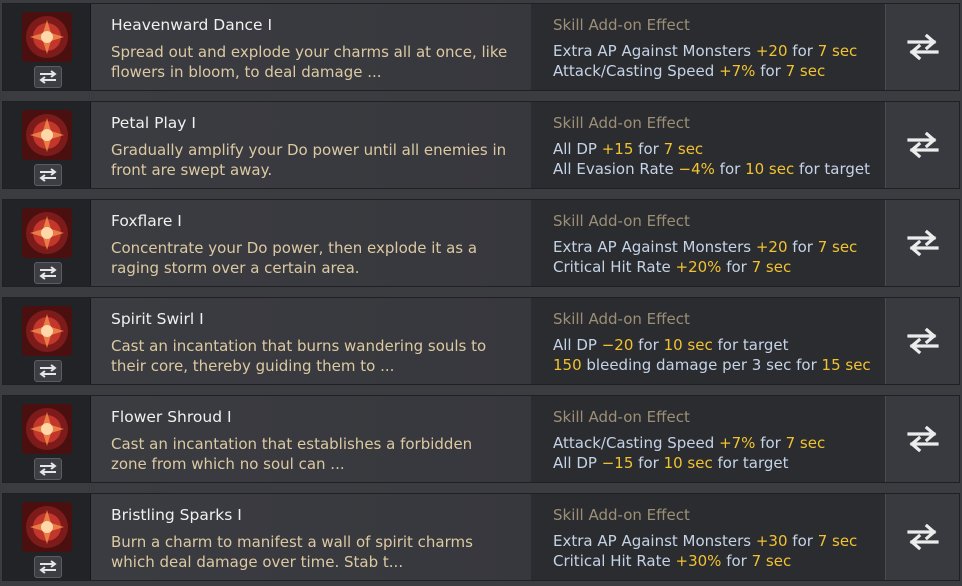 The height and width of the screenshot is (586, 962). I want to click on effect-value: −4%, so click(696, 169).